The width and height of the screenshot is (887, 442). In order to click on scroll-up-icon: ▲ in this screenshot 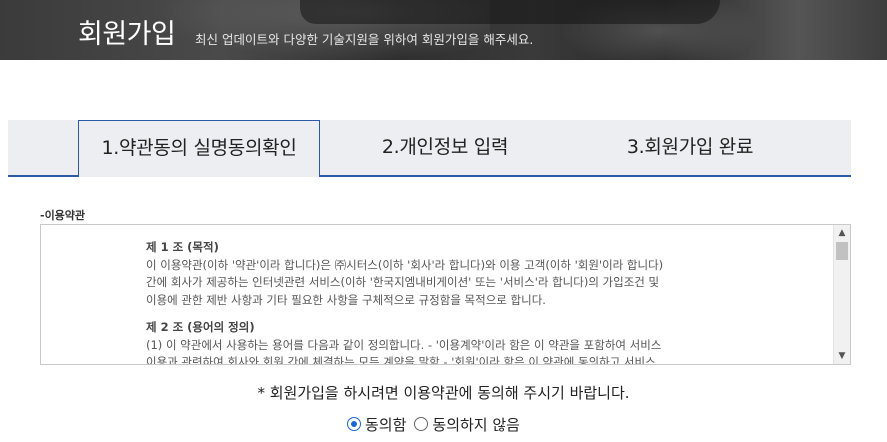, I will do `click(842, 233)`.